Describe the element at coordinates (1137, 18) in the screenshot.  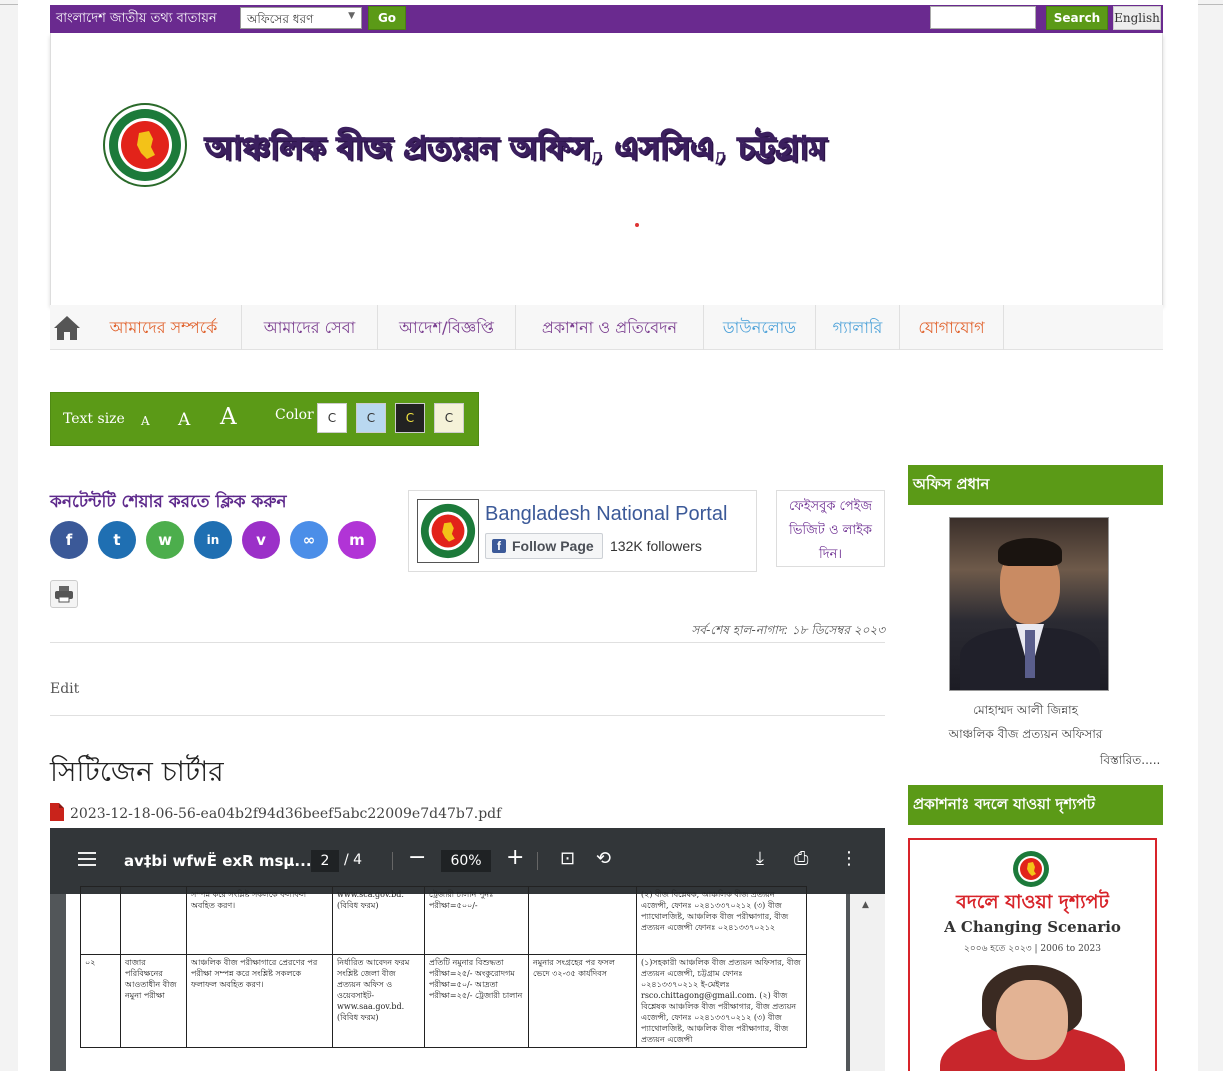
I see `language-toggle-button: English` at that location.